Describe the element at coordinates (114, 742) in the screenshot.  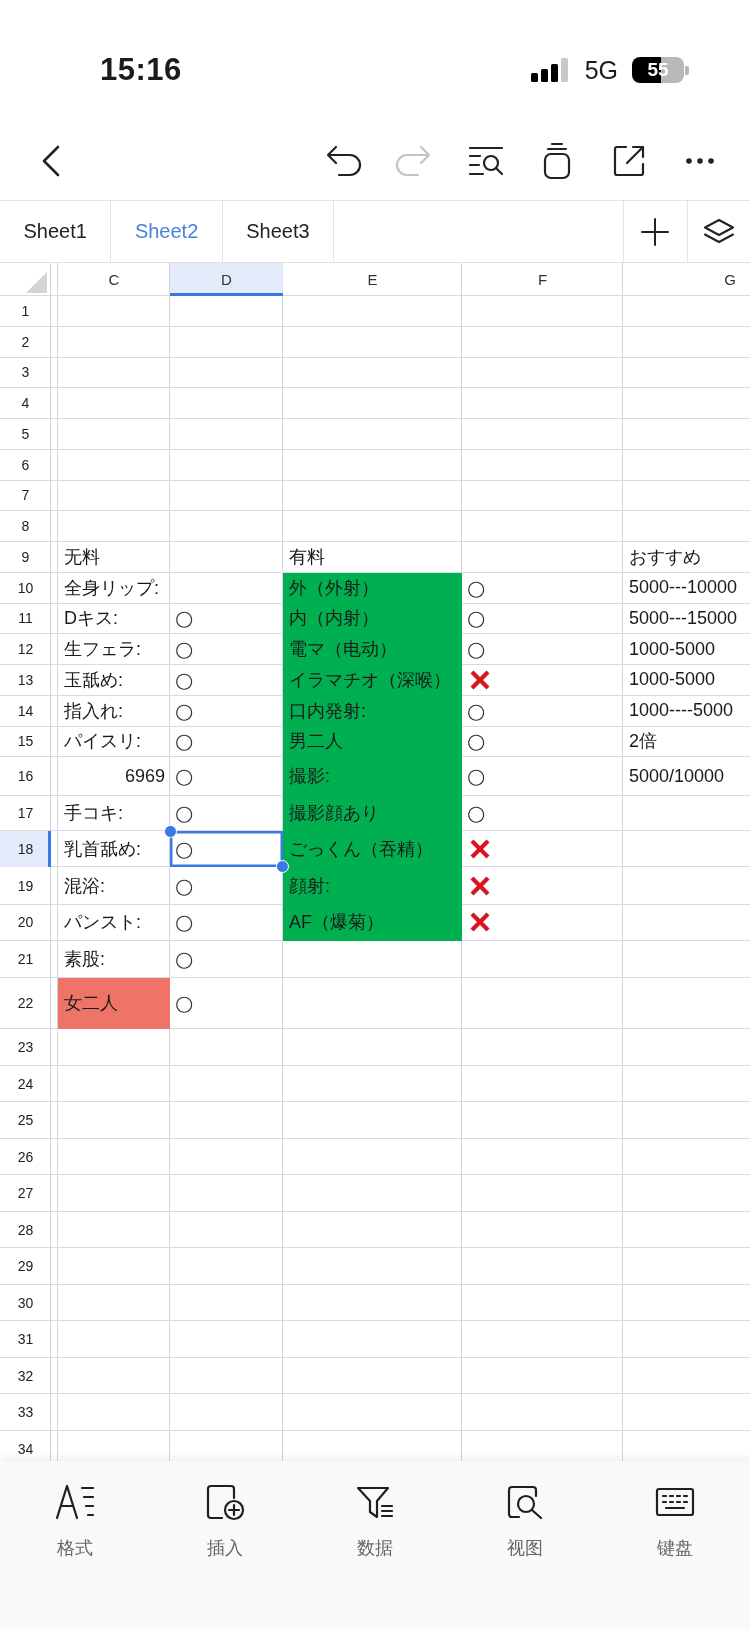
I see `table-cell: パイスリ:` at that location.